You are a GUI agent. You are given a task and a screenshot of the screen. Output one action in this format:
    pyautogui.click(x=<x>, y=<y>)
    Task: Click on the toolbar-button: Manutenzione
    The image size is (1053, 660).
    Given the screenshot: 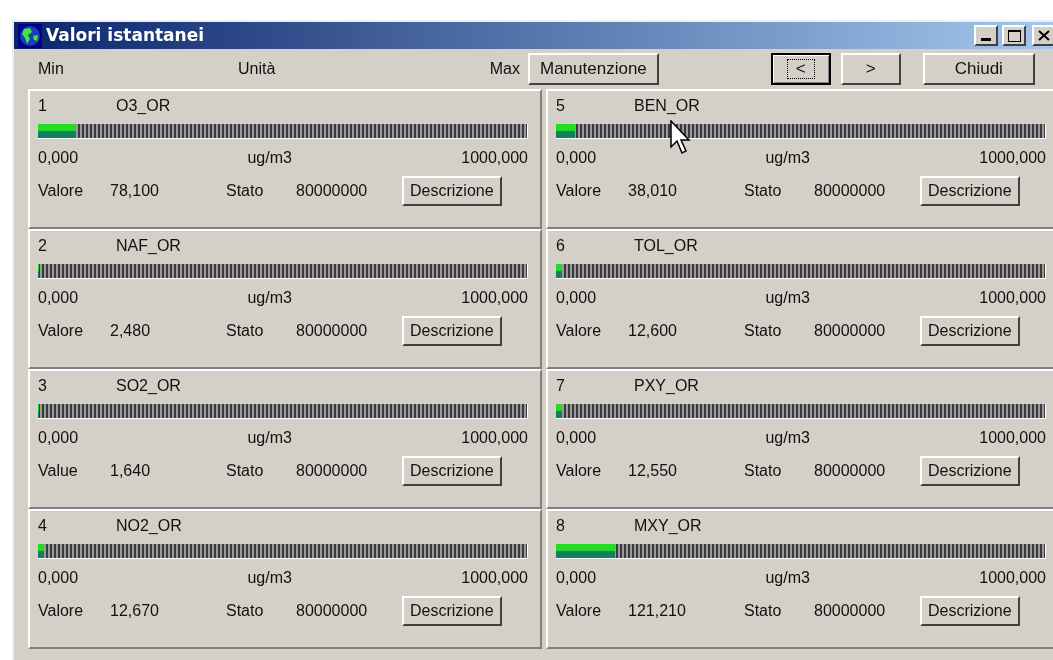 What is the action you would take?
    pyautogui.click(x=593, y=69)
    